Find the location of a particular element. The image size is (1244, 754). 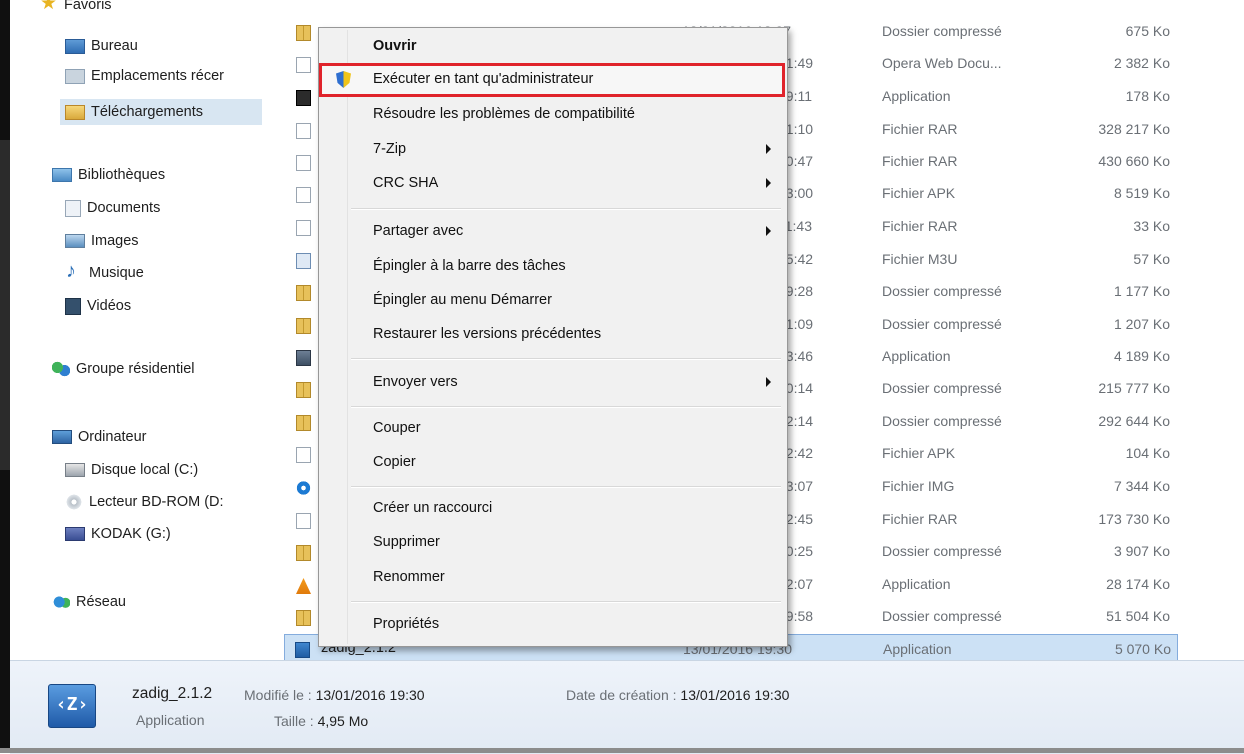

file-size: 1 207 Ko is located at coordinates (1141, 324).